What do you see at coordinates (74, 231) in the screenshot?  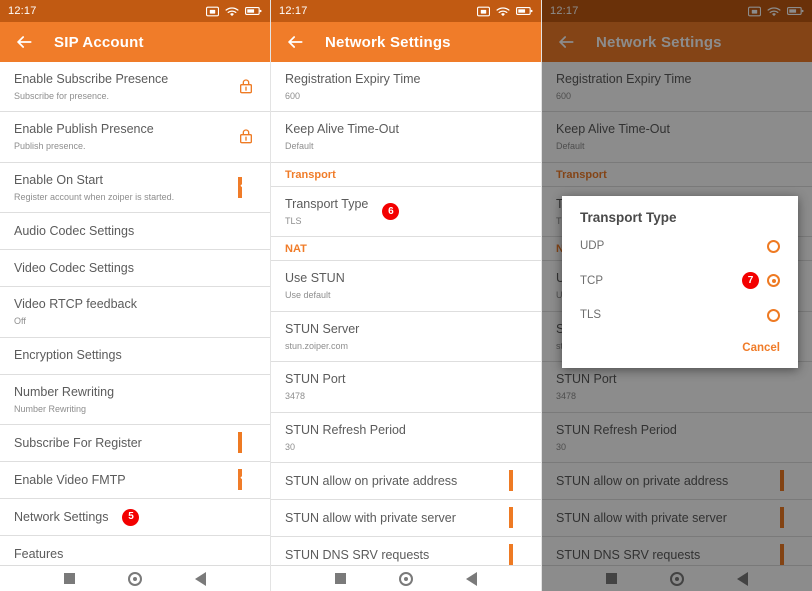 I see `list-item-texts: Audio Codec Settings` at bounding box center [74, 231].